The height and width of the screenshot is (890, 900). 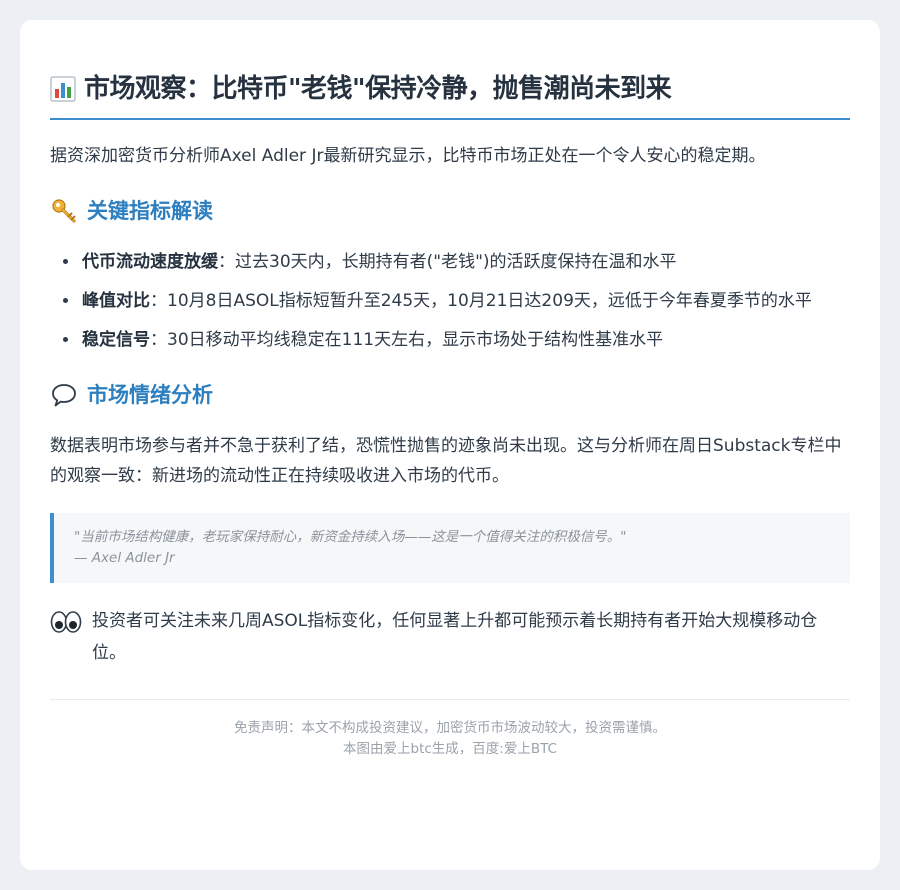 I want to click on divider, so click(x=450, y=699).